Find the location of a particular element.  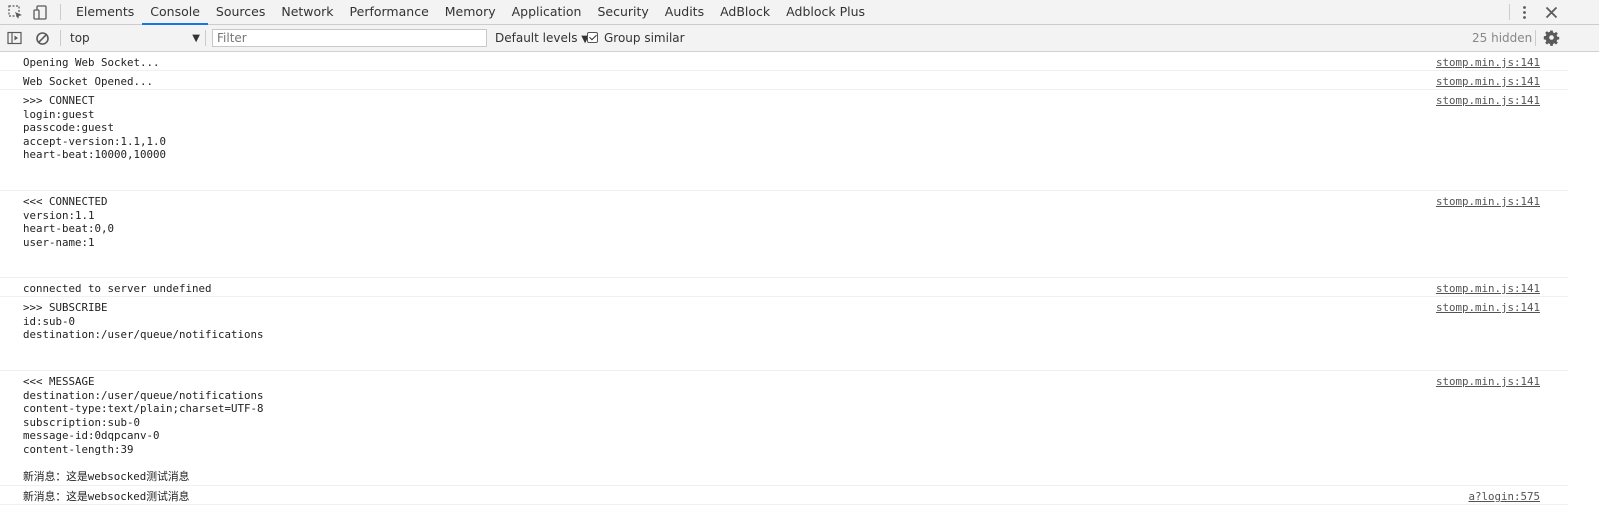

hidden-messages-count: 25 hidden is located at coordinates (1502, 38).